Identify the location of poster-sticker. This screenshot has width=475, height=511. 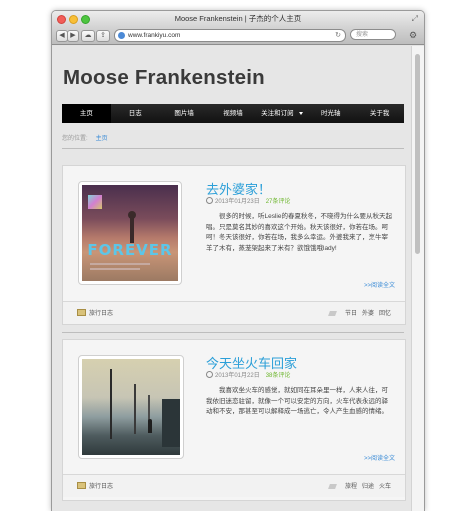
(95, 202).